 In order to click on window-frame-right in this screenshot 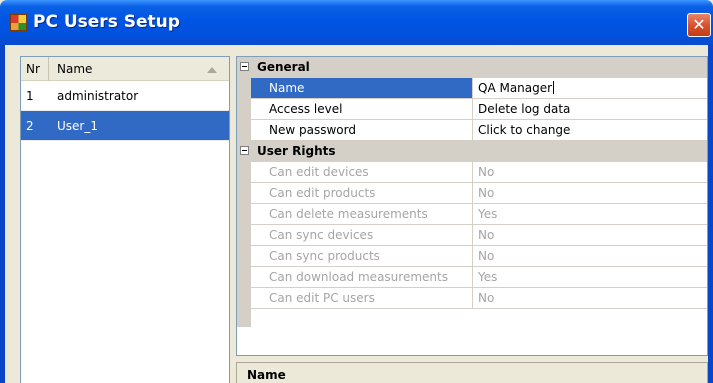, I will do `click(710, 214)`.